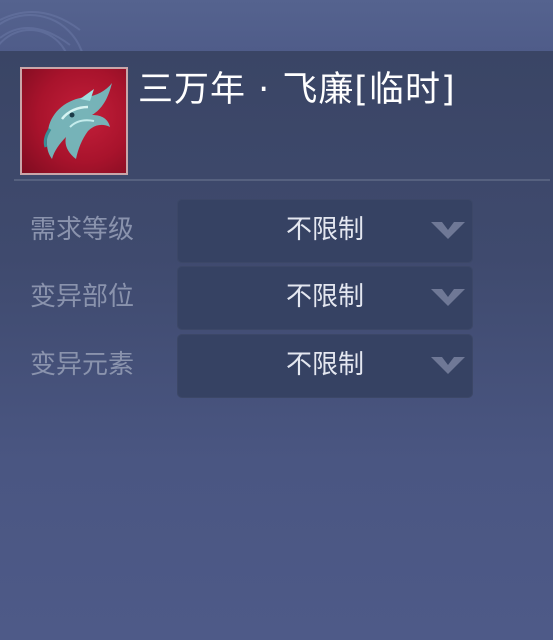  What do you see at coordinates (282, 180) in the screenshot?
I see `divider` at bounding box center [282, 180].